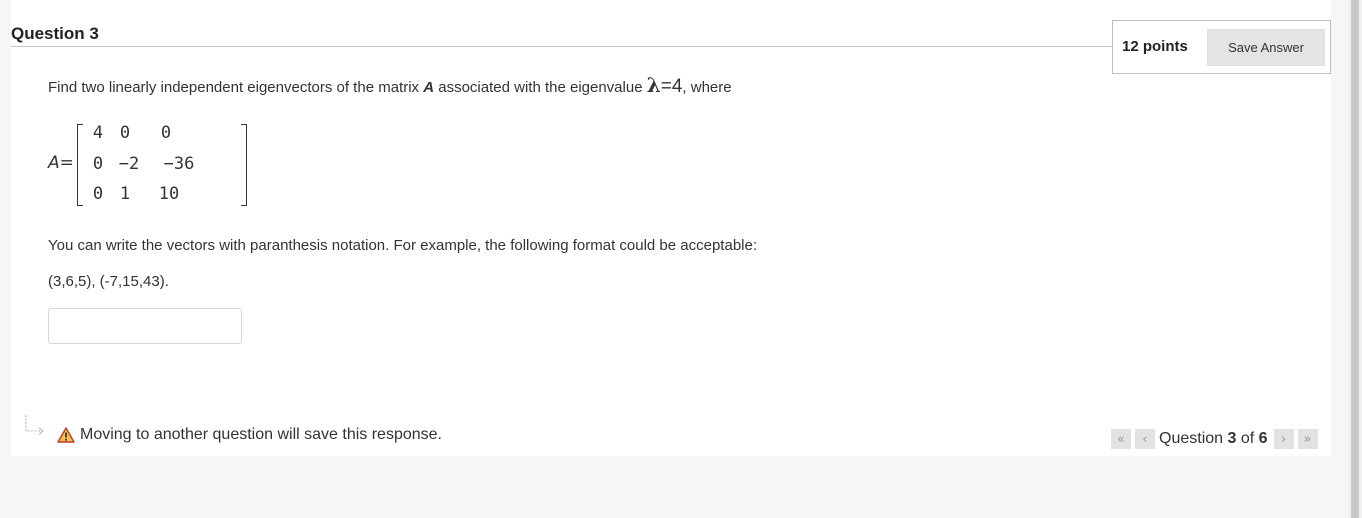  What do you see at coordinates (1283, 439) in the screenshot?
I see `next-question-icon: ›` at bounding box center [1283, 439].